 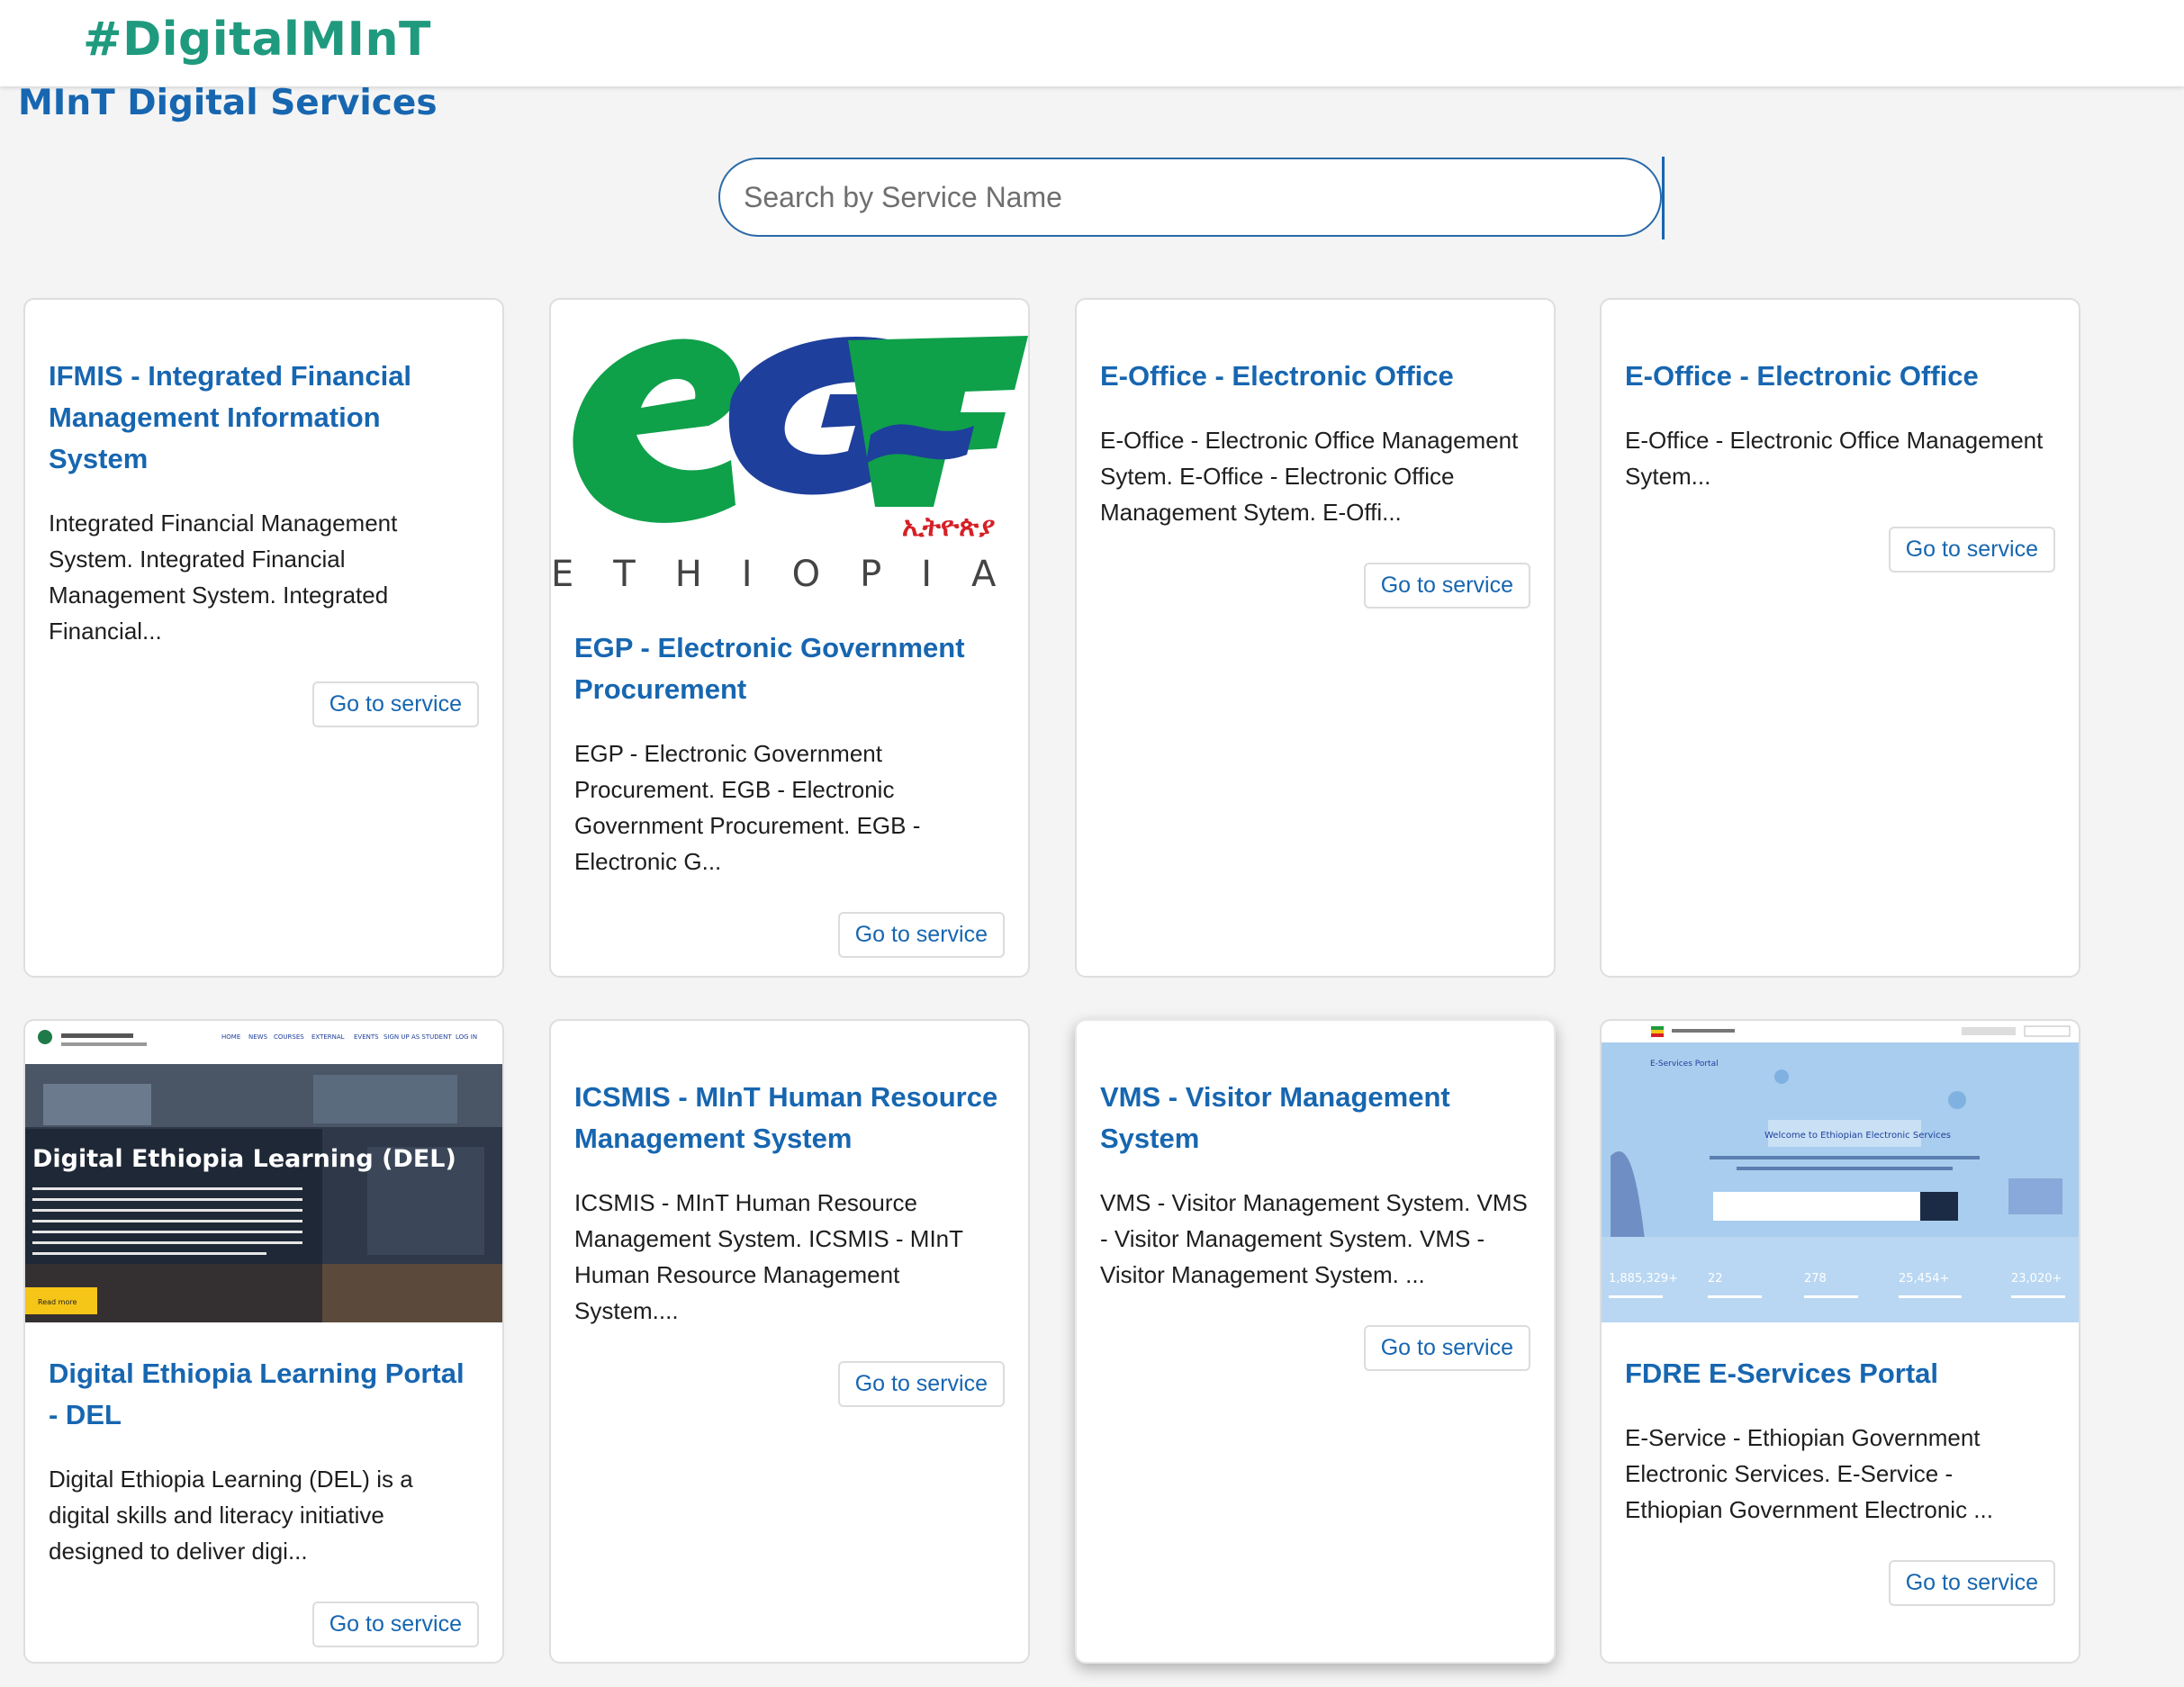 I want to click on search-input, so click(x=1190, y=197).